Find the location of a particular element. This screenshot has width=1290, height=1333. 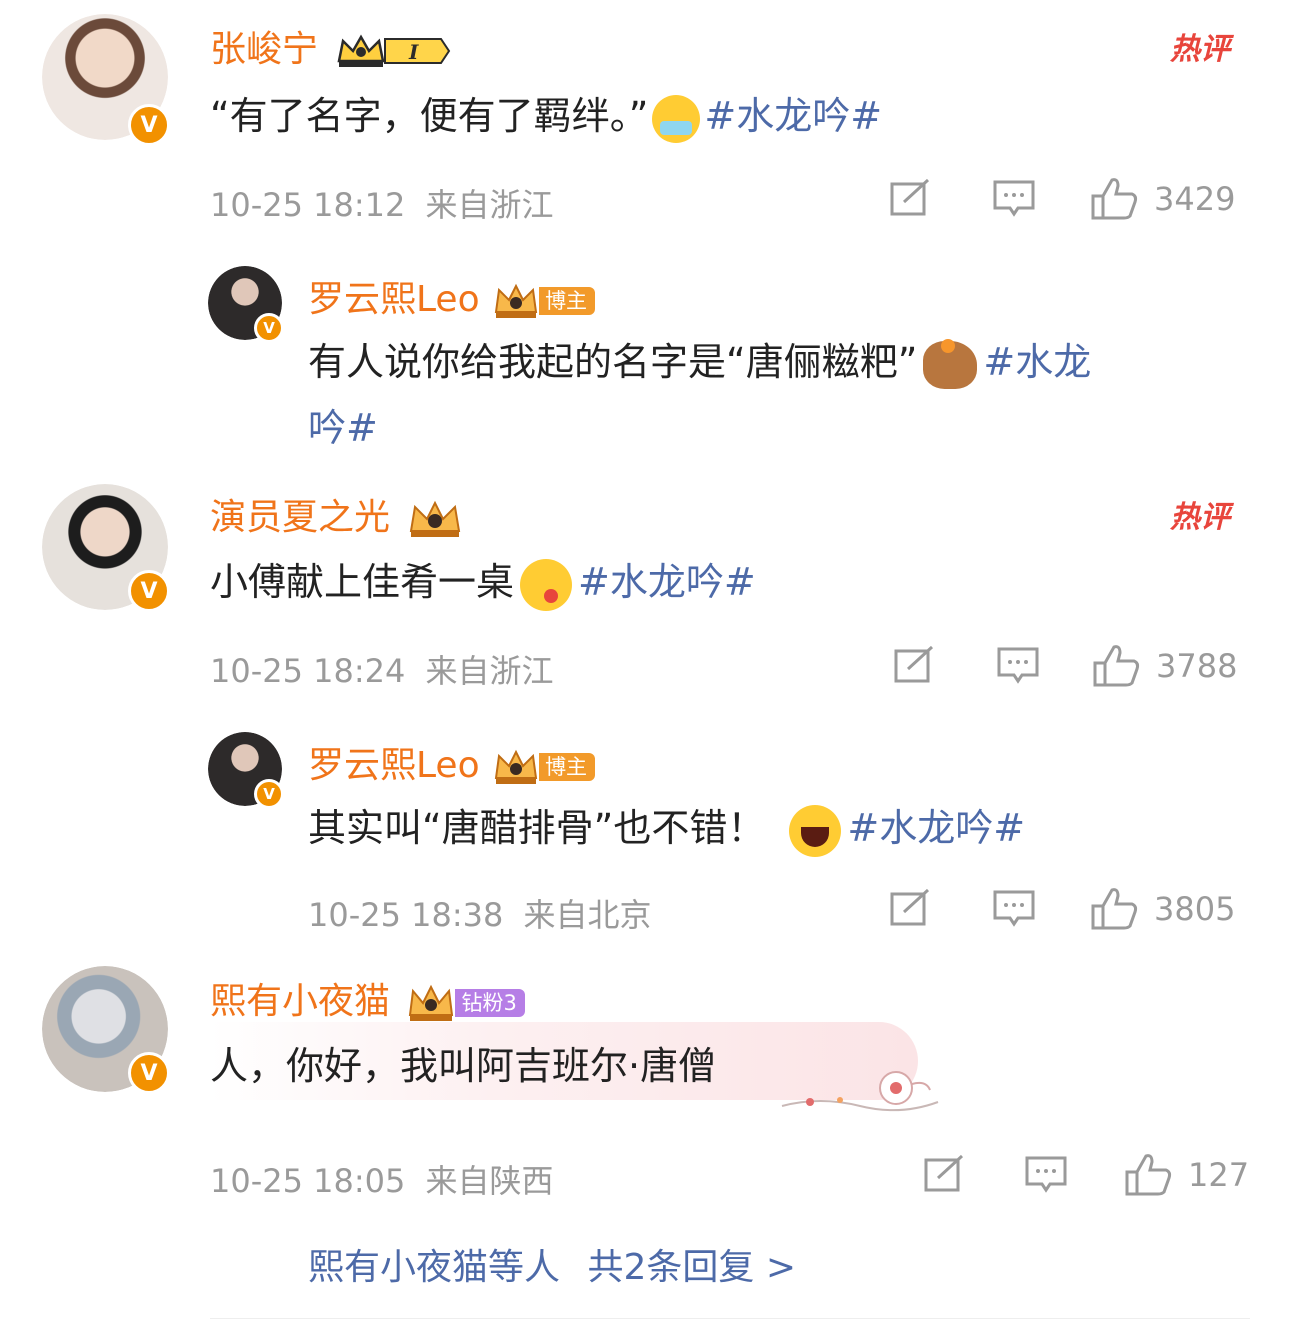

comment-text: 有人说你给我起的名字是“唐俪糍粑” #水龙 is located at coordinates (699, 362).